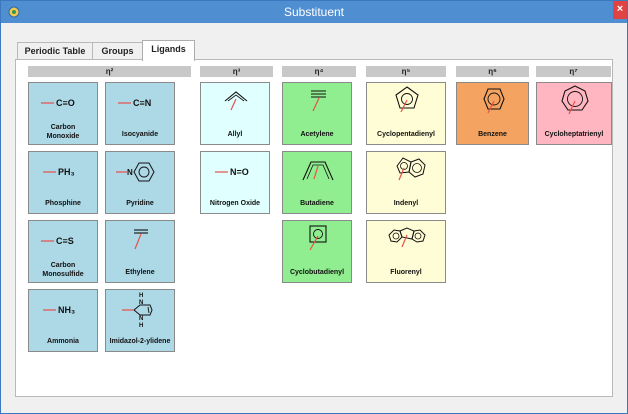 Image resolution: width=628 pixels, height=414 pixels. I want to click on isocyanide-formula: C≡N, so click(142, 103).